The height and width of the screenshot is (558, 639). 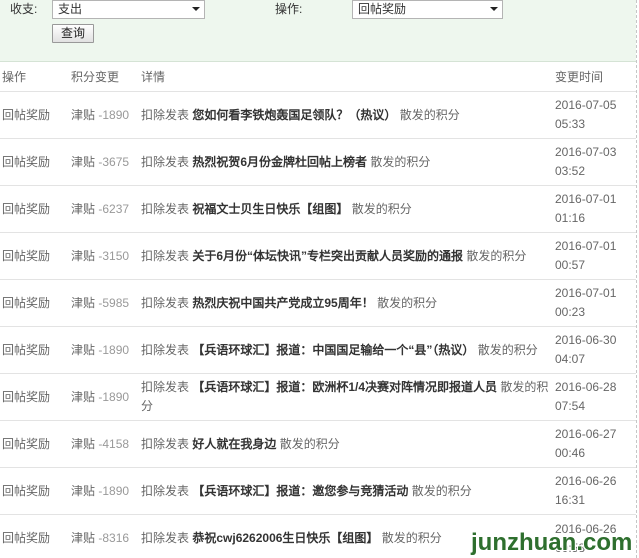 I want to click on operation-label: 操作:, so click(x=289, y=9).